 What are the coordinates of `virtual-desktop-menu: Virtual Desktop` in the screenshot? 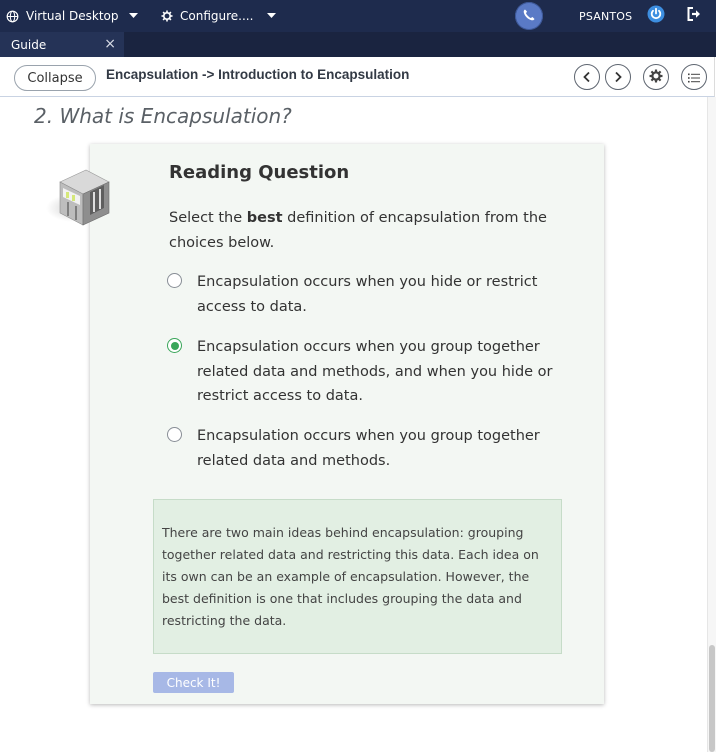 It's located at (72, 16).